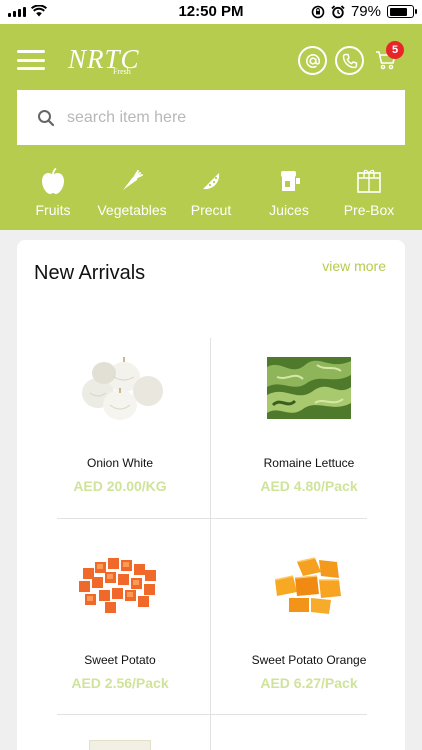  Describe the element at coordinates (338, 11) in the screenshot. I see `alarm-icon` at that location.